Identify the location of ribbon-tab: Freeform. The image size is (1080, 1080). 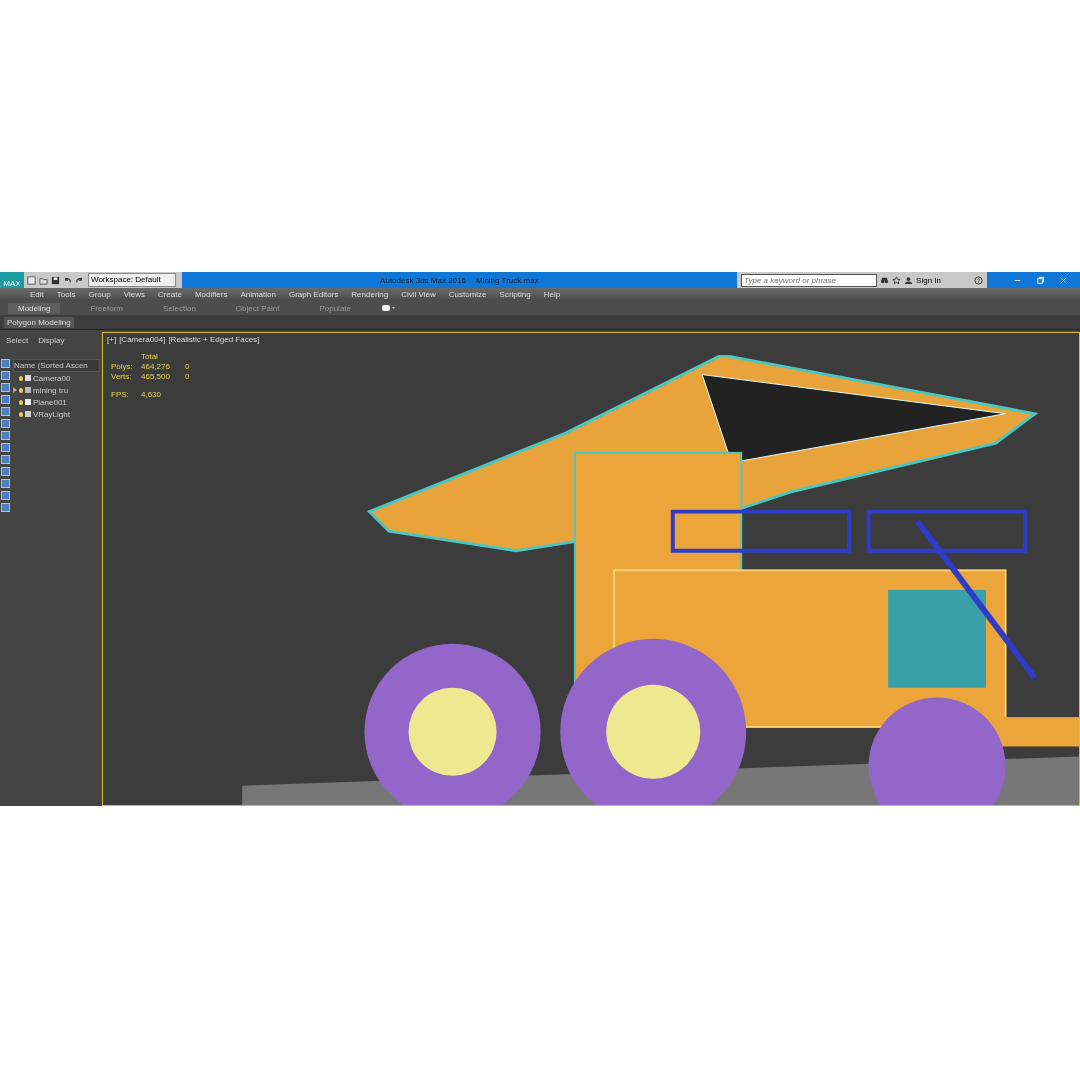
(106, 308).